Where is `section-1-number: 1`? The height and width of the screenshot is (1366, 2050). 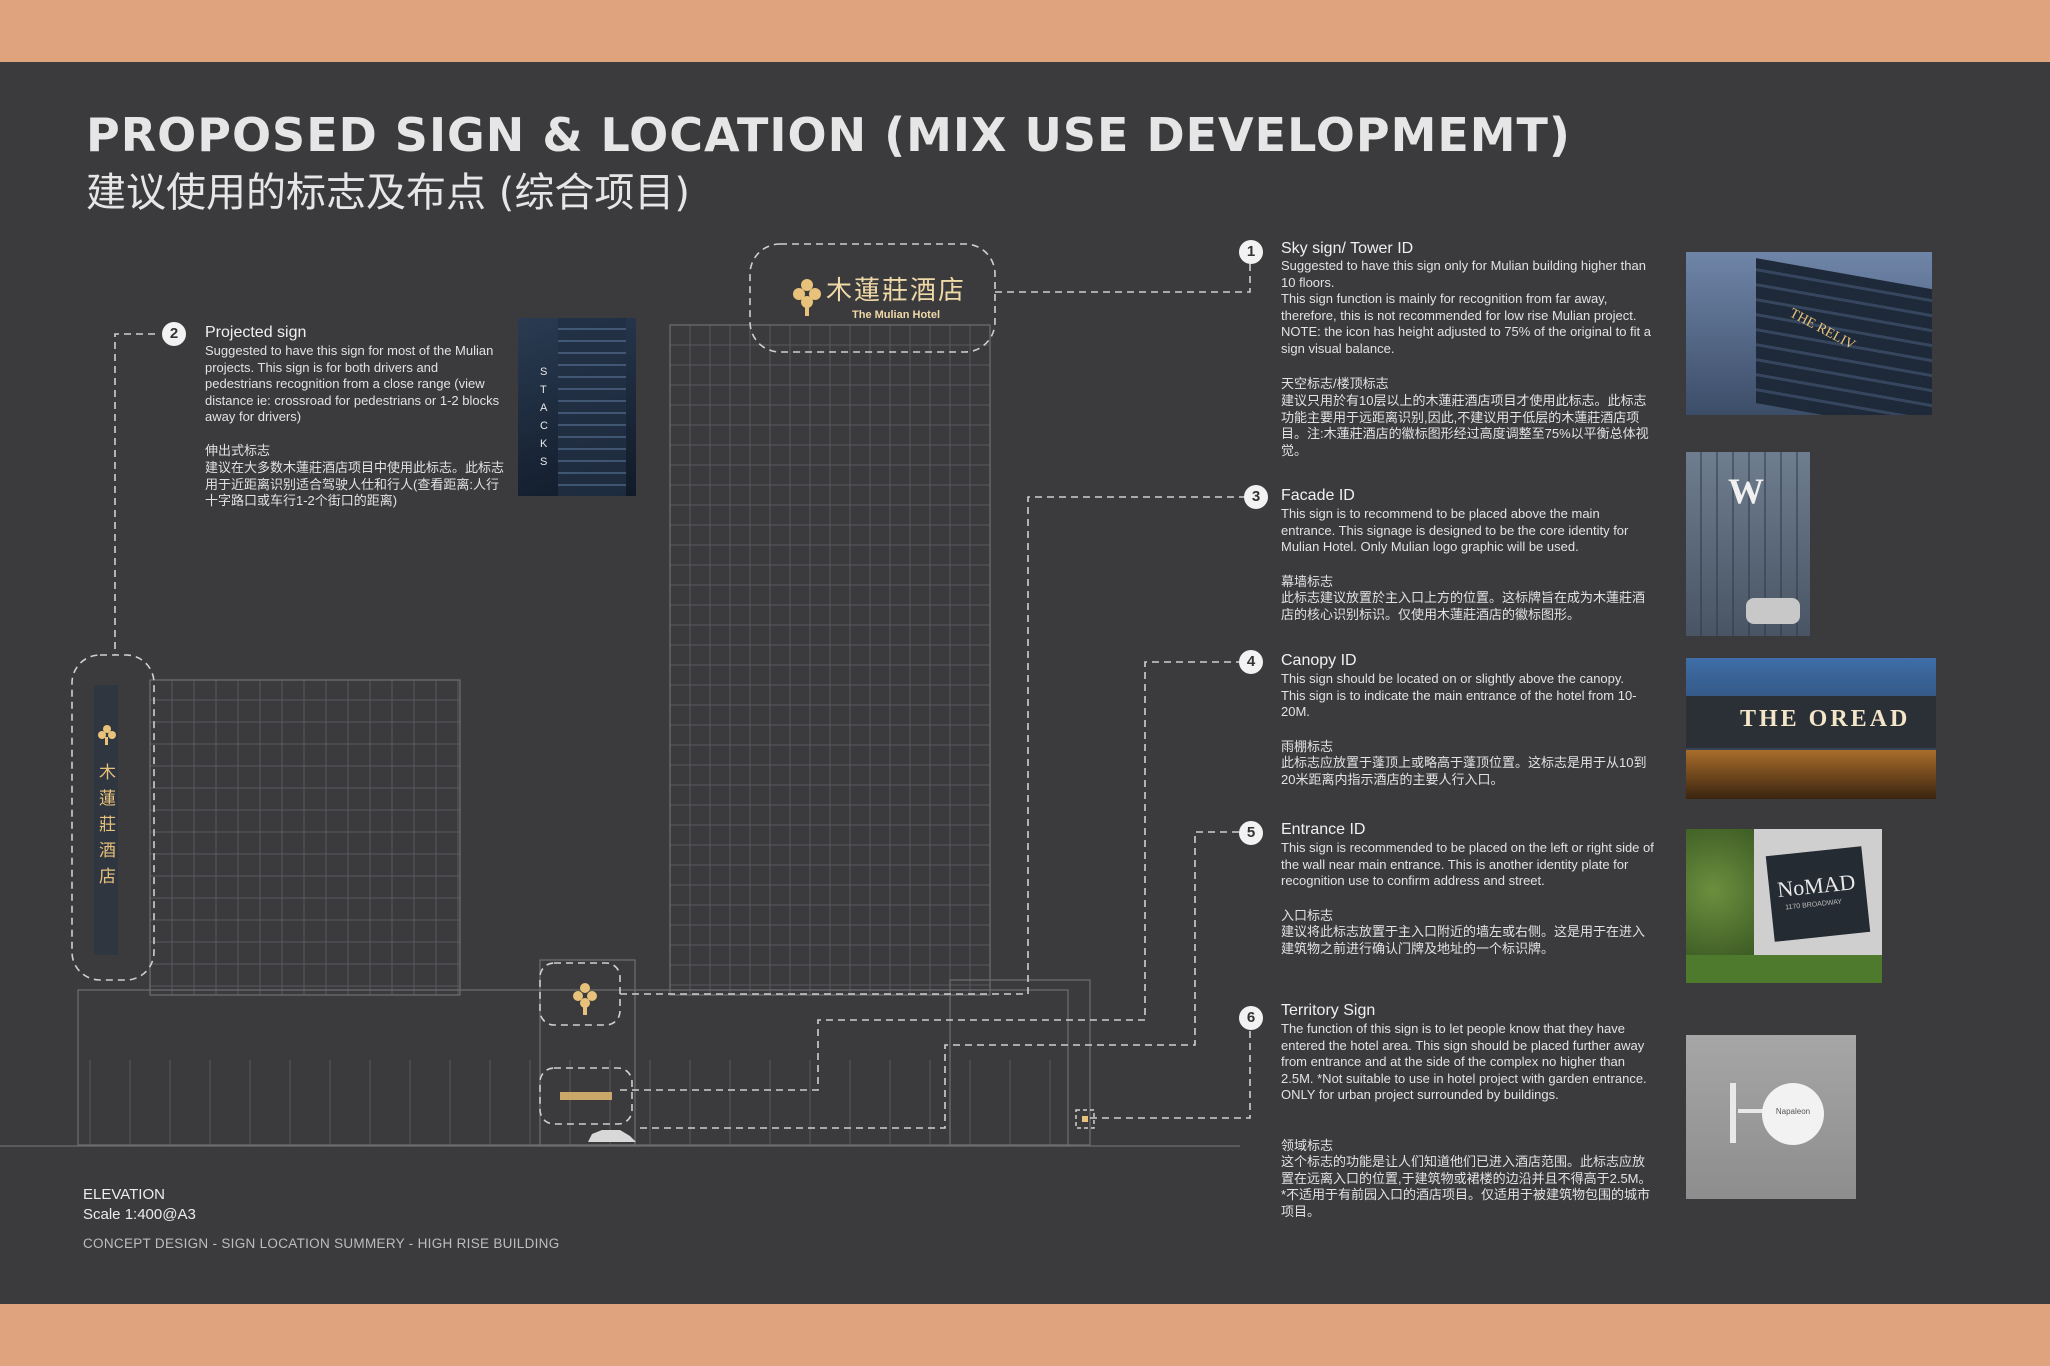
section-1-number: 1 is located at coordinates (1251, 252).